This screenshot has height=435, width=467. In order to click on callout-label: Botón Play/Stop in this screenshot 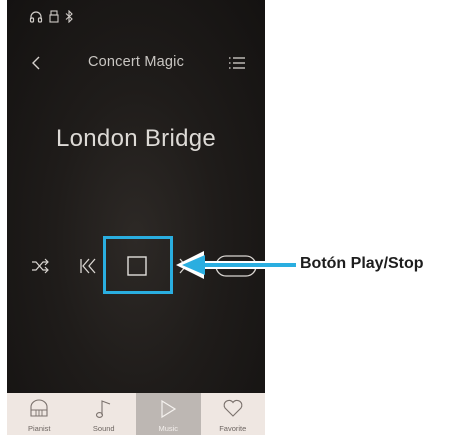, I will do `click(362, 263)`.